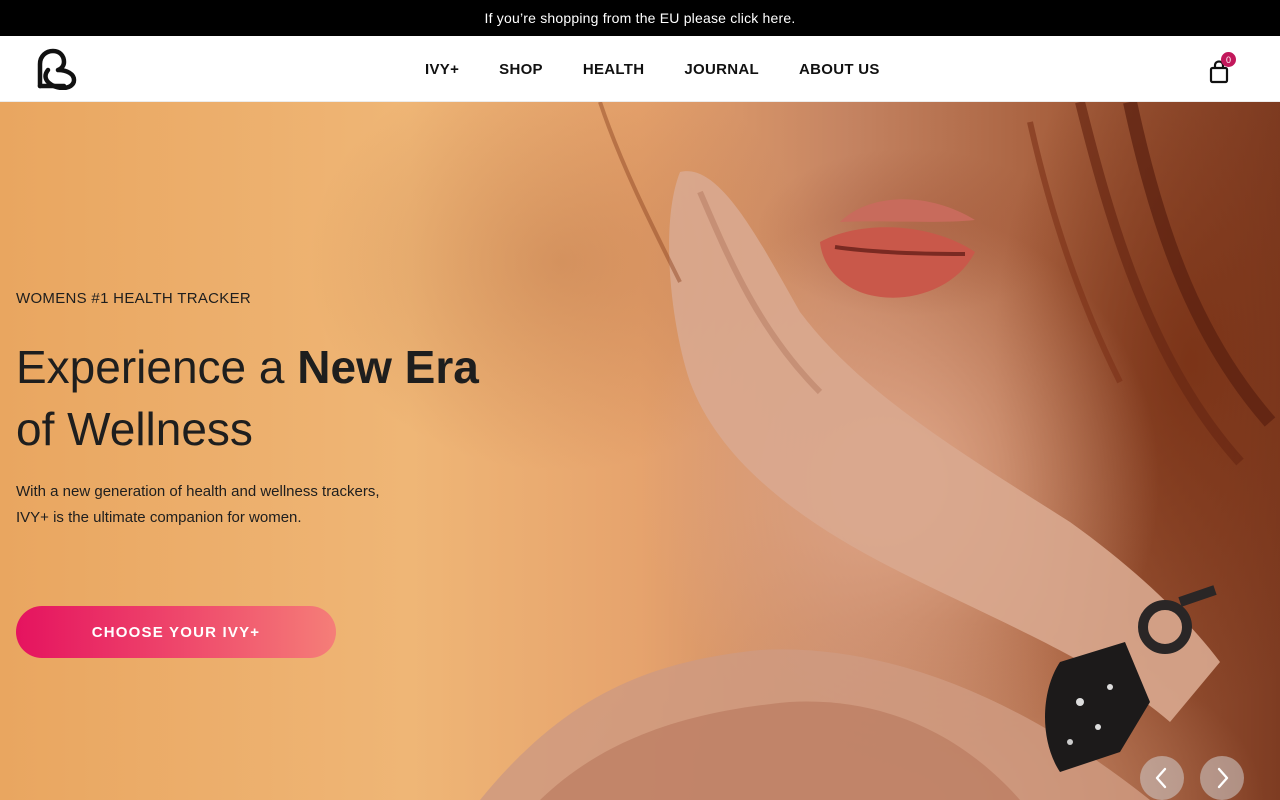  What do you see at coordinates (721, 69) in the screenshot?
I see `nav-journal: JOURNAL` at bounding box center [721, 69].